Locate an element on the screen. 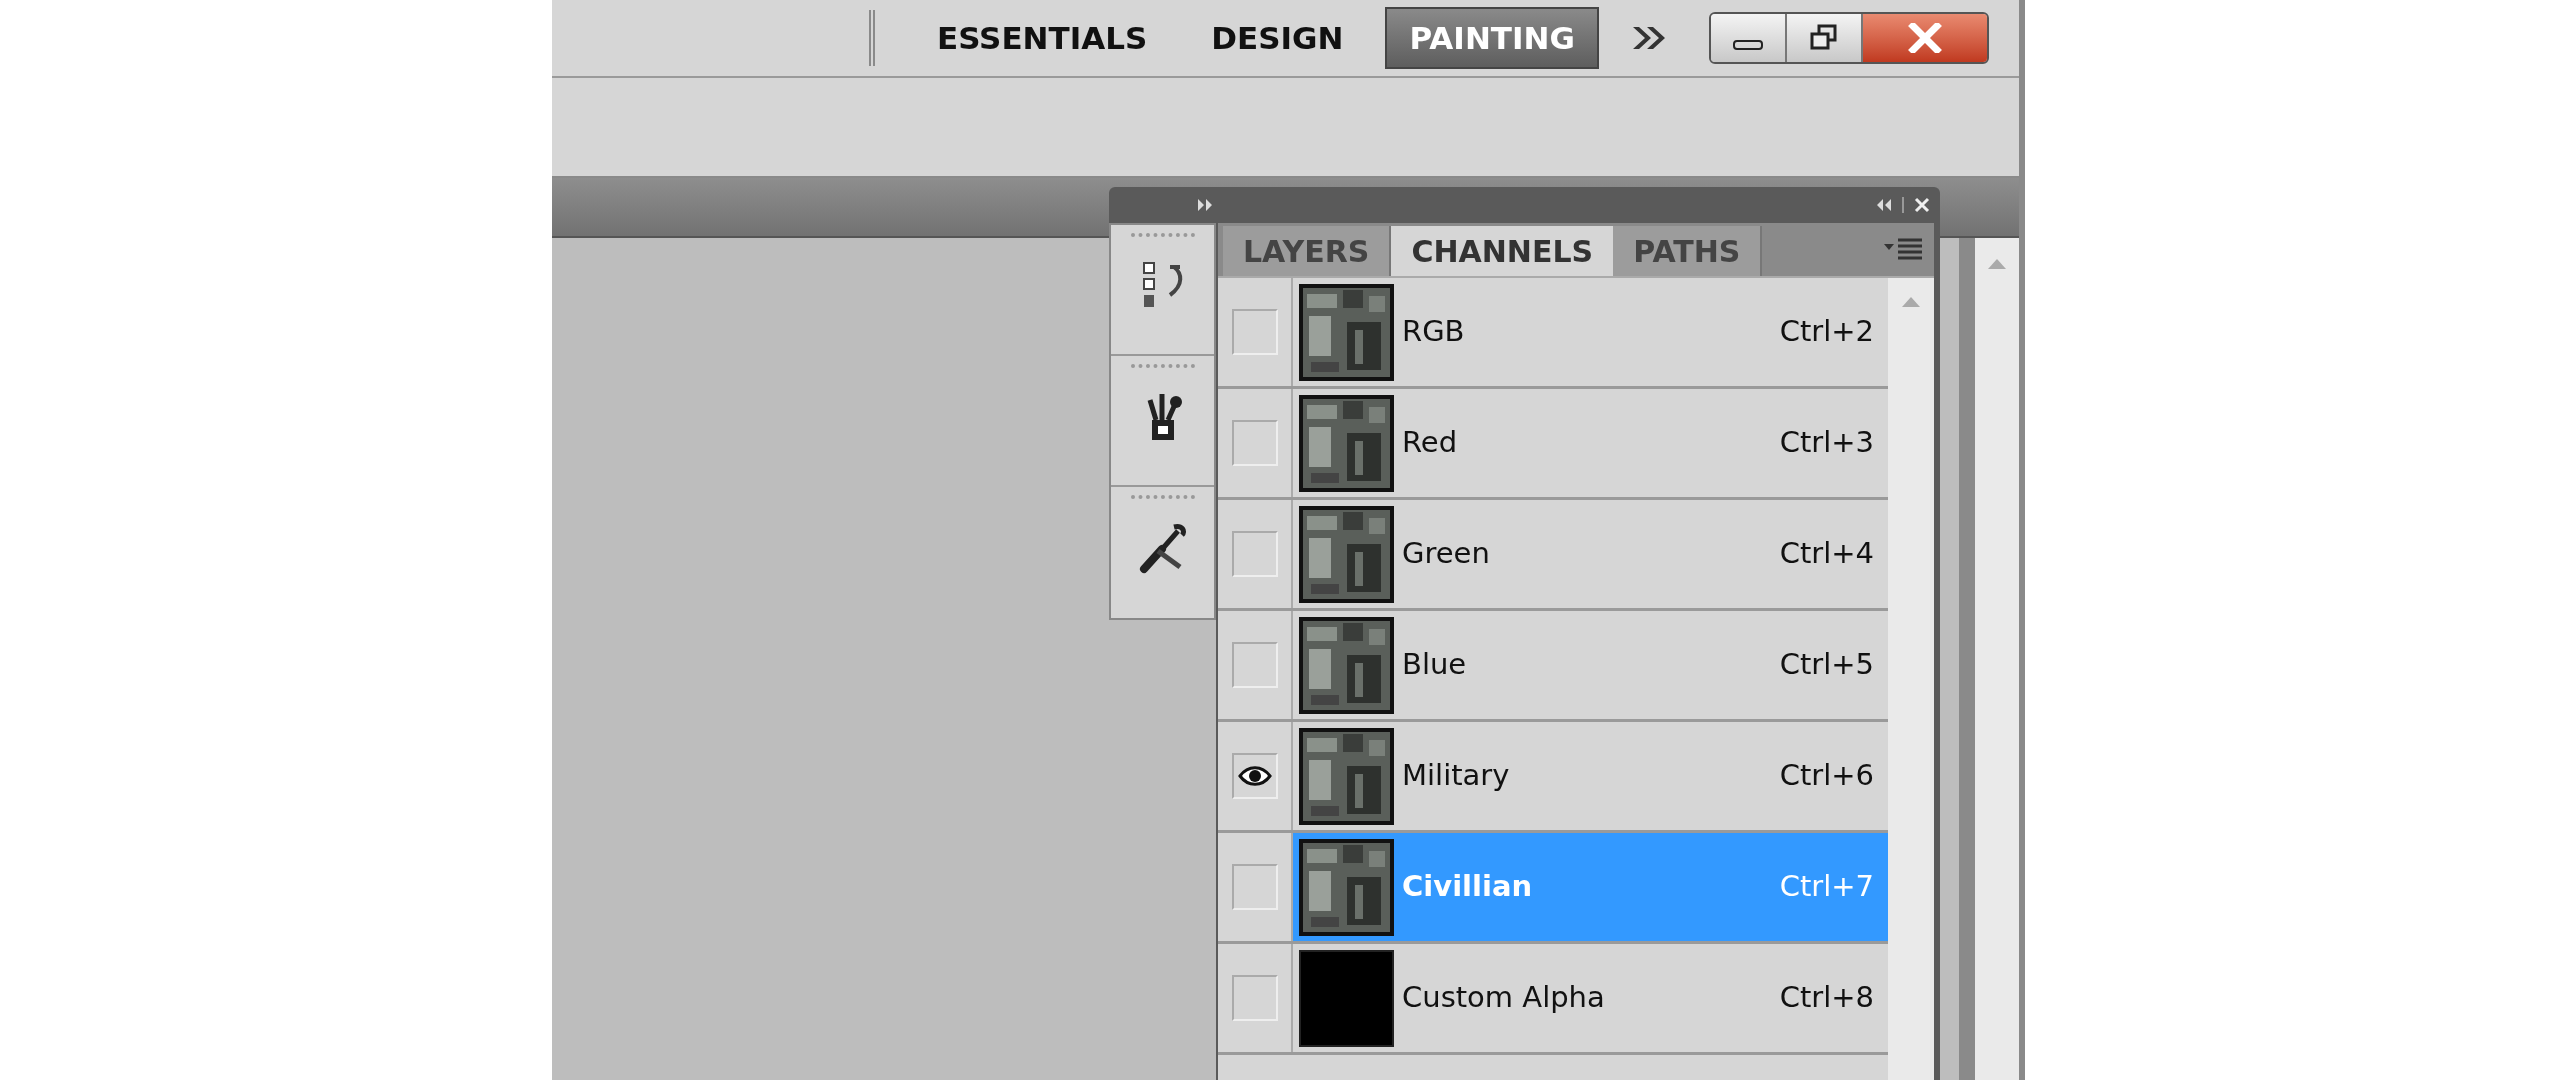  channel-name: Blue is located at coordinates (1434, 665).